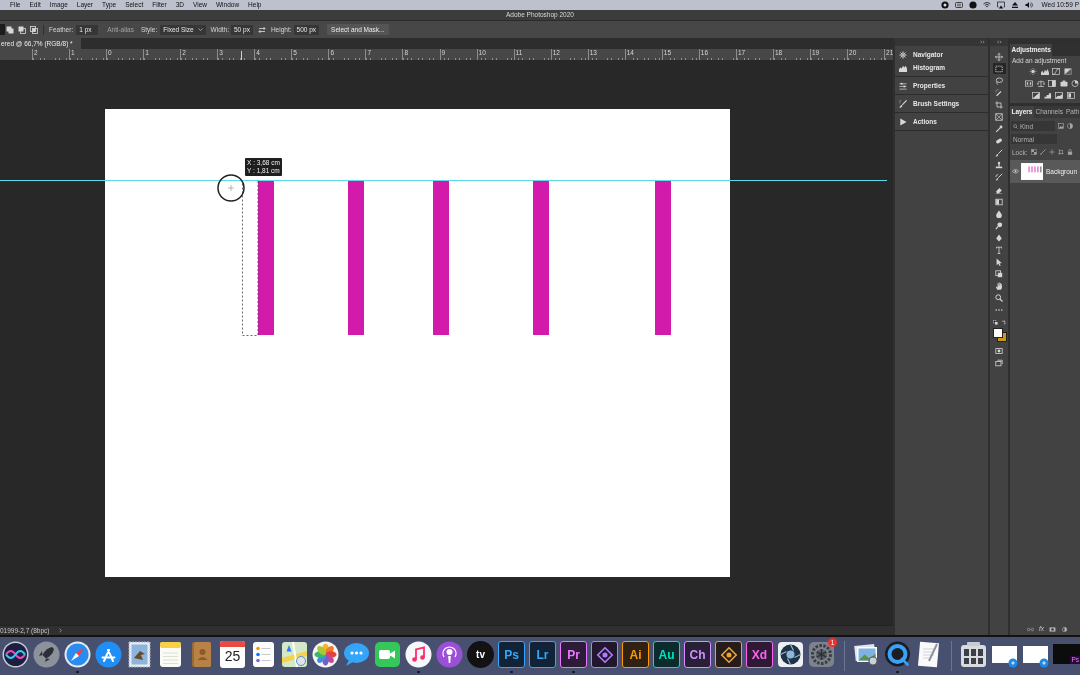 This screenshot has width=1080, height=675. Describe the element at coordinates (903, 121) in the screenshot. I see `play-icon` at that location.